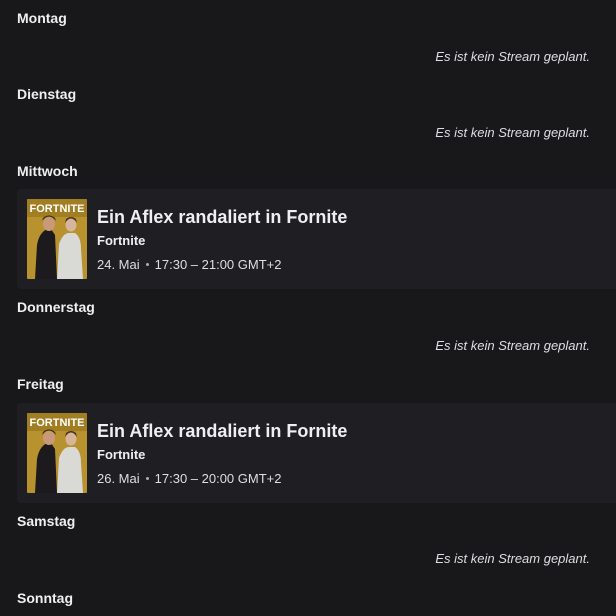 The width and height of the screenshot is (616, 616). I want to click on stream-time: 26. Mai 17:30 – 20:00 GMT+2, so click(189, 479).